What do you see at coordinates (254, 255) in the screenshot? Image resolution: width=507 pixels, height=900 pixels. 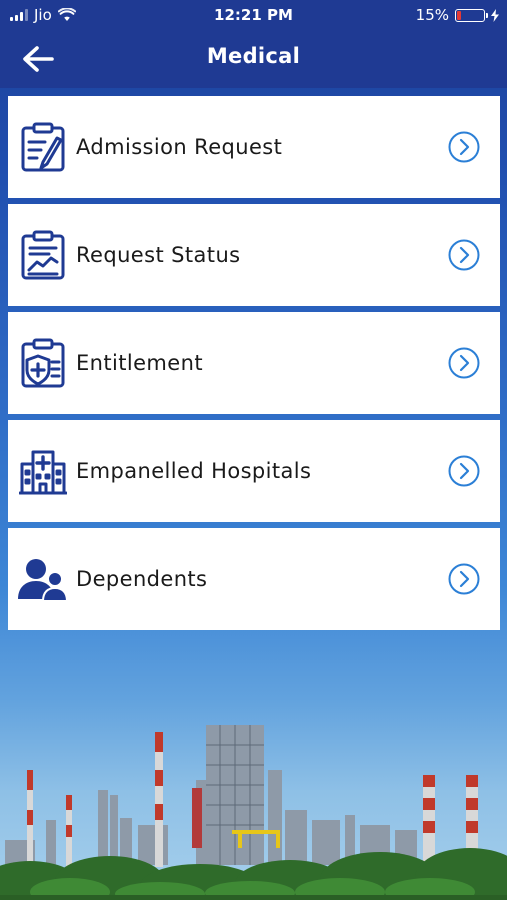 I see `menu-item-request-status: Request Status` at bounding box center [254, 255].